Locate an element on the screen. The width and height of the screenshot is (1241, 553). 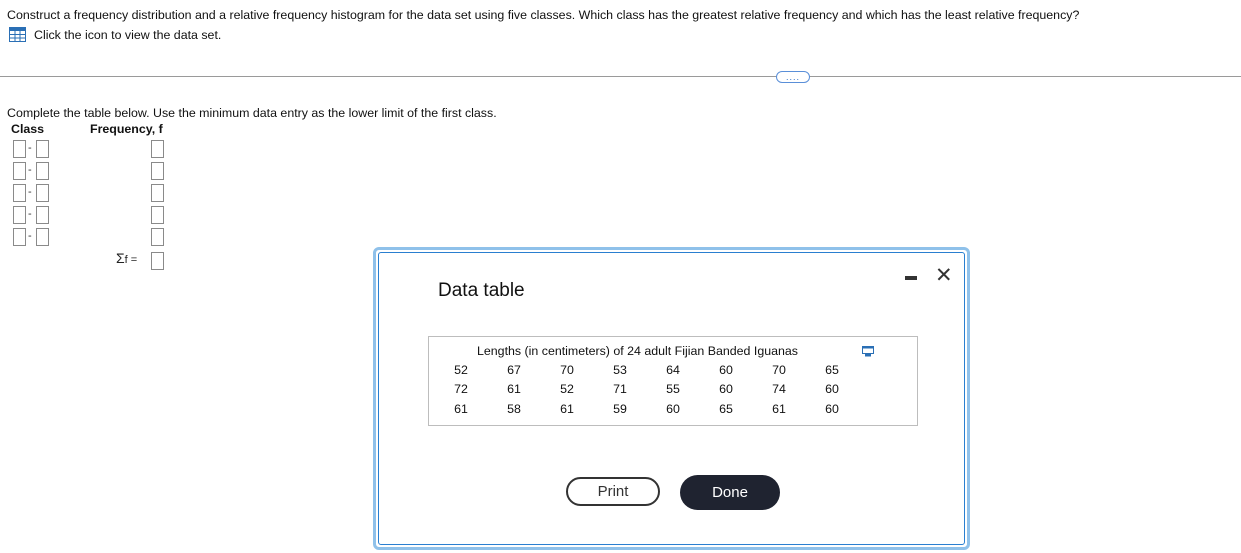
data-value-cell: 59 is located at coordinates (620, 409).